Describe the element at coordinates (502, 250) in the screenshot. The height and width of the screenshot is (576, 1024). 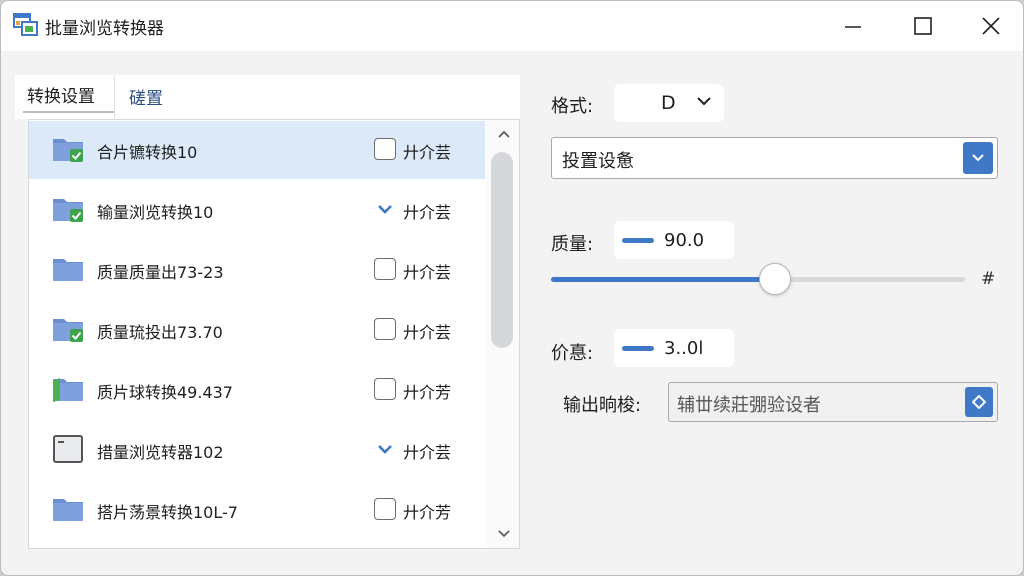
I see `scrollbar-thumb` at that location.